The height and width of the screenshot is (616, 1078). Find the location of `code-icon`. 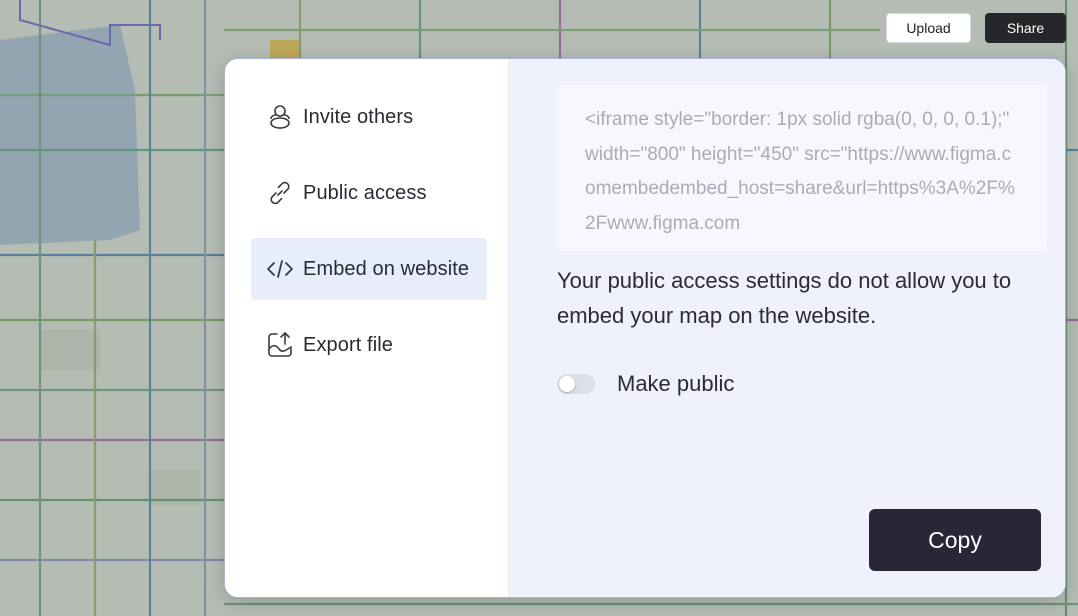

code-icon is located at coordinates (280, 269).